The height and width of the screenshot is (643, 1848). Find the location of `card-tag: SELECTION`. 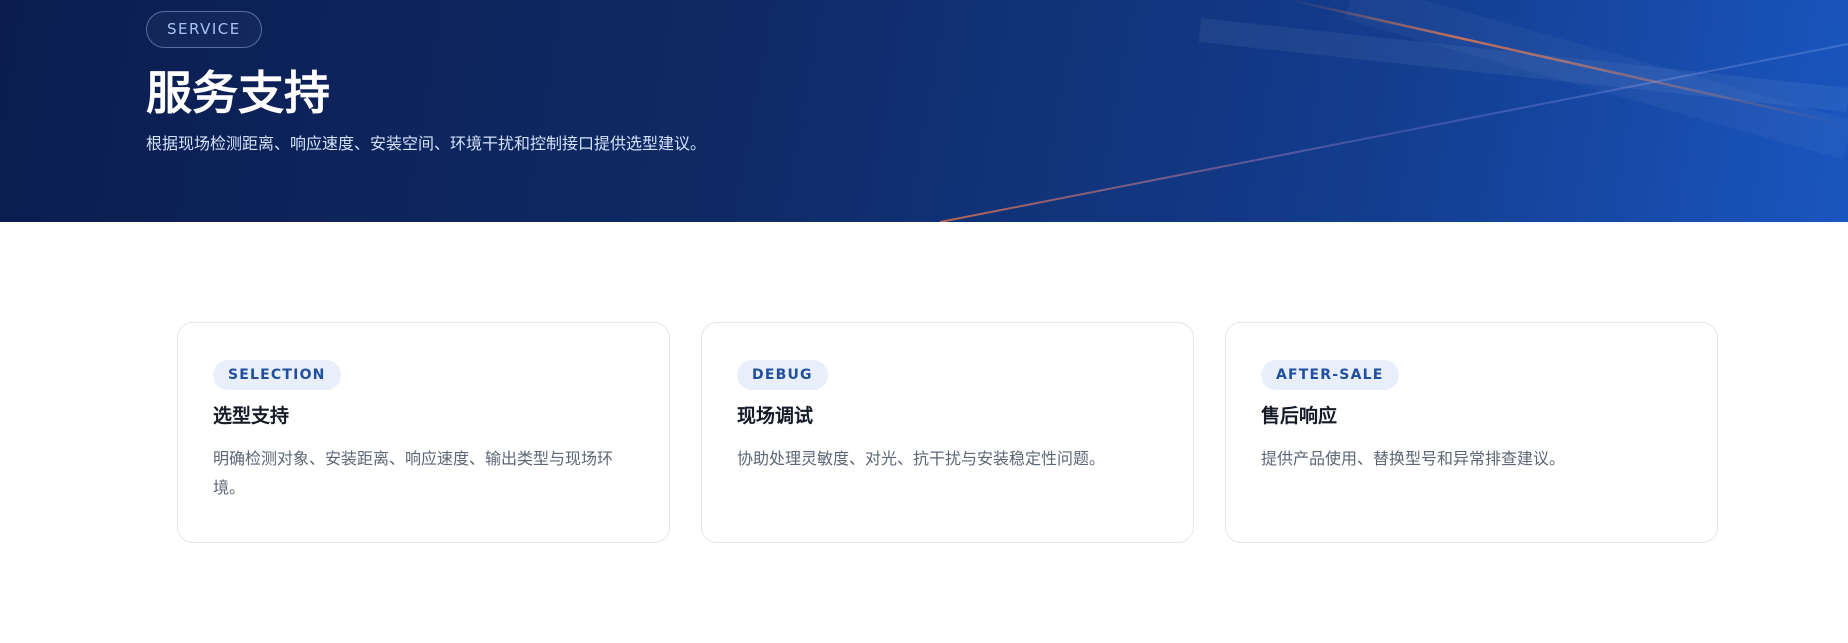

card-tag: SELECTION is located at coordinates (277, 375).